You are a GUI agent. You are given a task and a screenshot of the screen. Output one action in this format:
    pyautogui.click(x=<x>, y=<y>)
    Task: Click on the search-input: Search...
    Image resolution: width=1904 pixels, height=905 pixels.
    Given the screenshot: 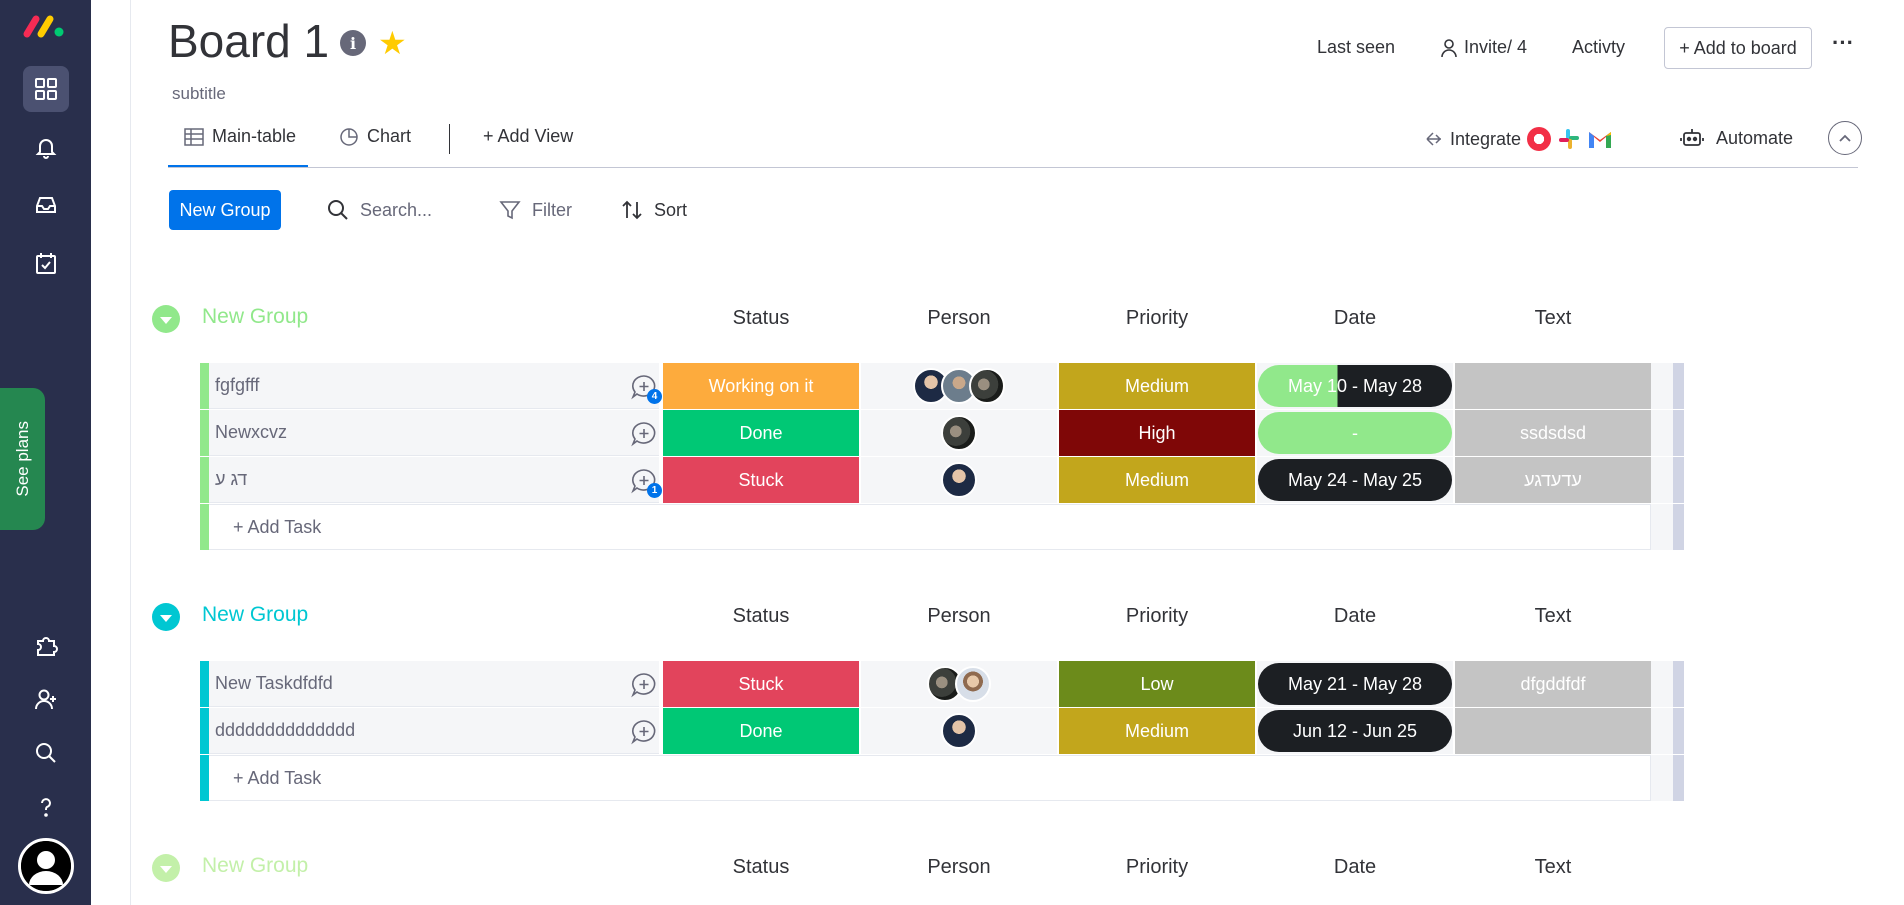 What is the action you would take?
    pyautogui.click(x=396, y=210)
    